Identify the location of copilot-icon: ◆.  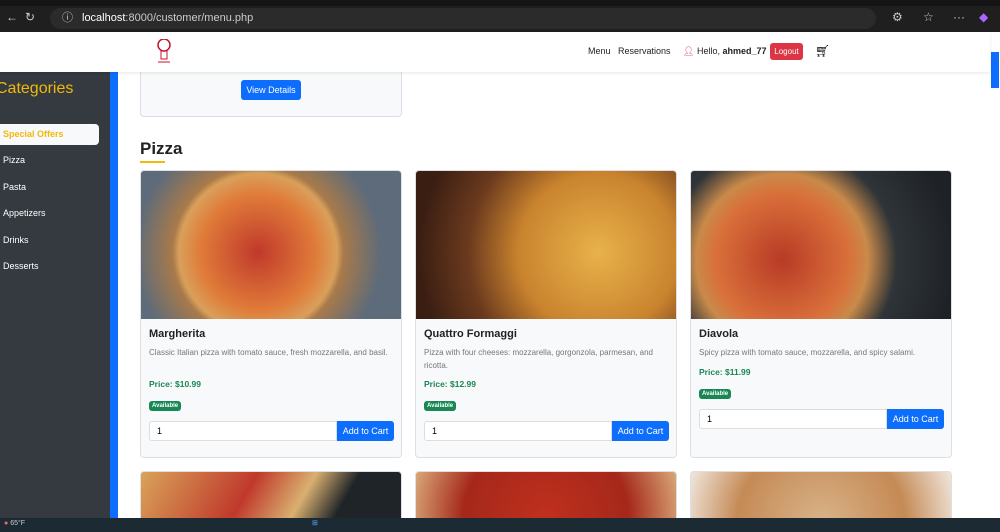
(983, 17).